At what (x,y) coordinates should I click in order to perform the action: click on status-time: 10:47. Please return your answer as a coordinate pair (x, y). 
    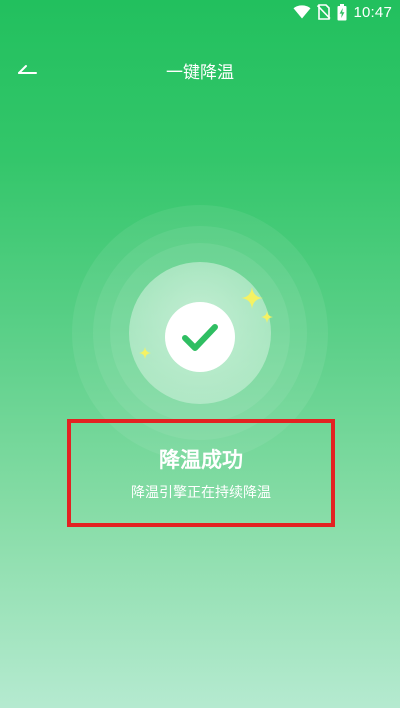
    Looking at the image, I should click on (372, 12).